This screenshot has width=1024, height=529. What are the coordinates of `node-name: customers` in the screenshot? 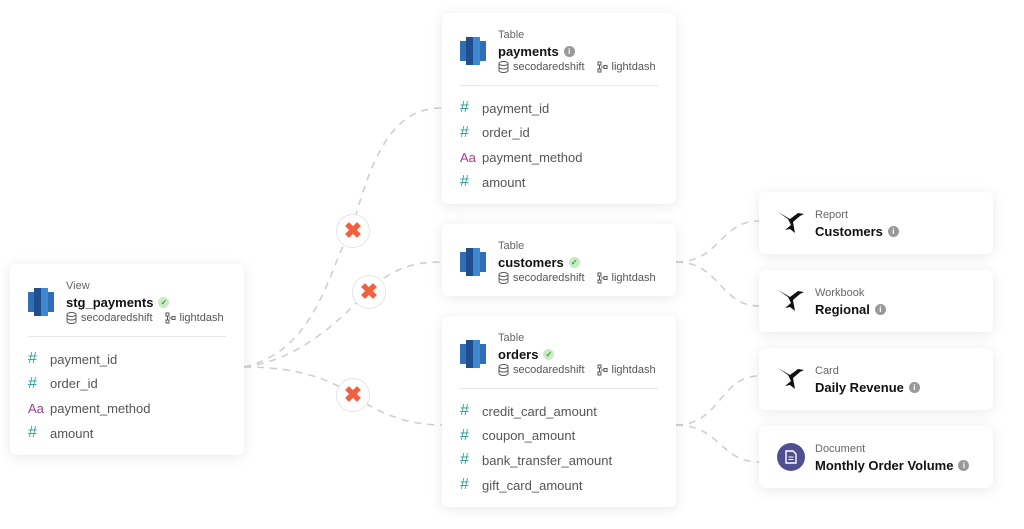 It's located at (531, 262).